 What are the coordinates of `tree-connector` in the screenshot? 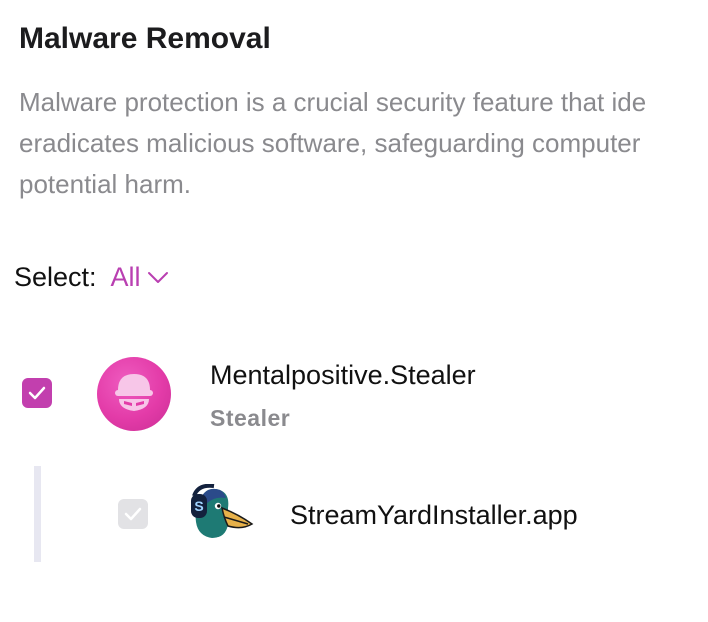 It's located at (37, 514).